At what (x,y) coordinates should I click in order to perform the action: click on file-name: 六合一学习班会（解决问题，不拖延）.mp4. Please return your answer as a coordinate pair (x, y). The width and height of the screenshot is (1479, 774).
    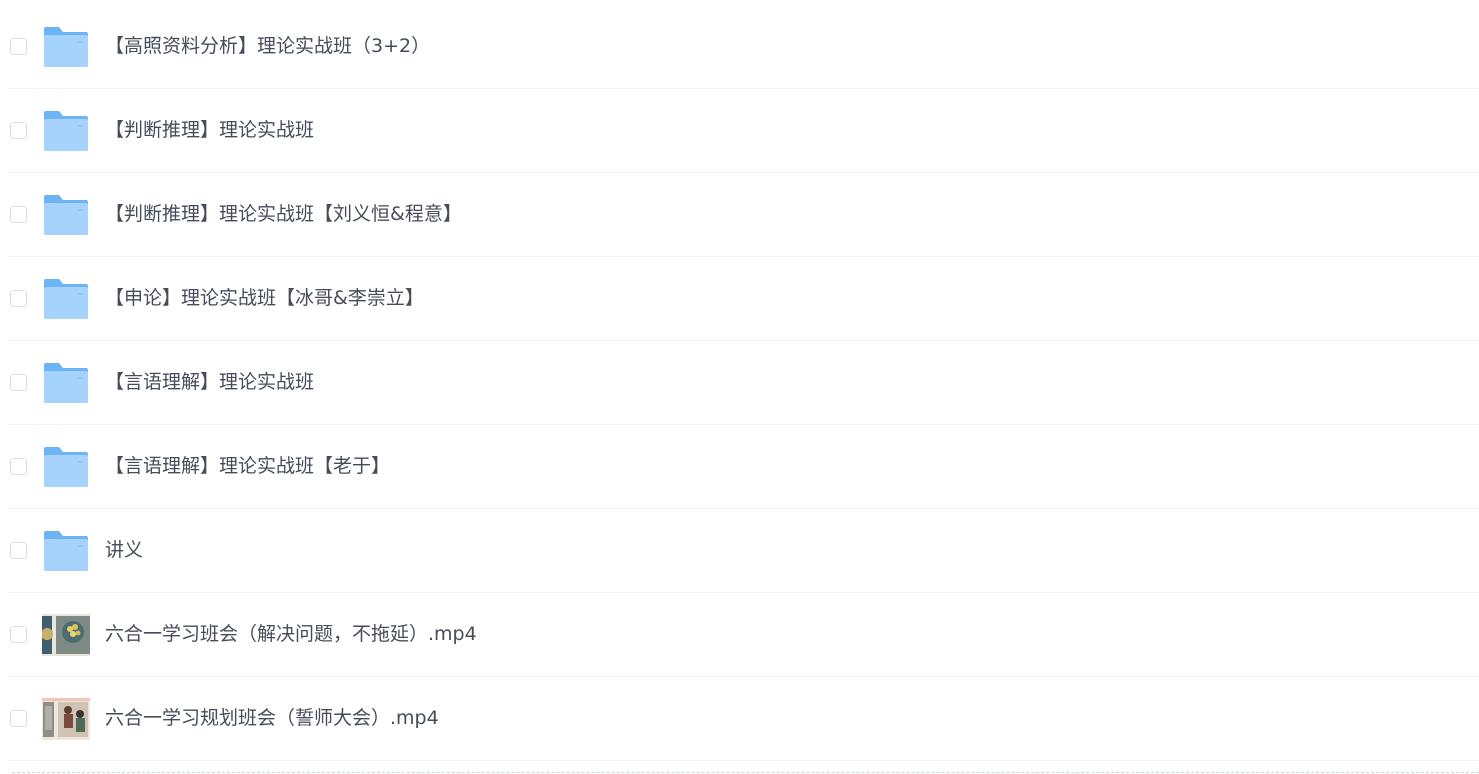
    Looking at the image, I should click on (291, 634).